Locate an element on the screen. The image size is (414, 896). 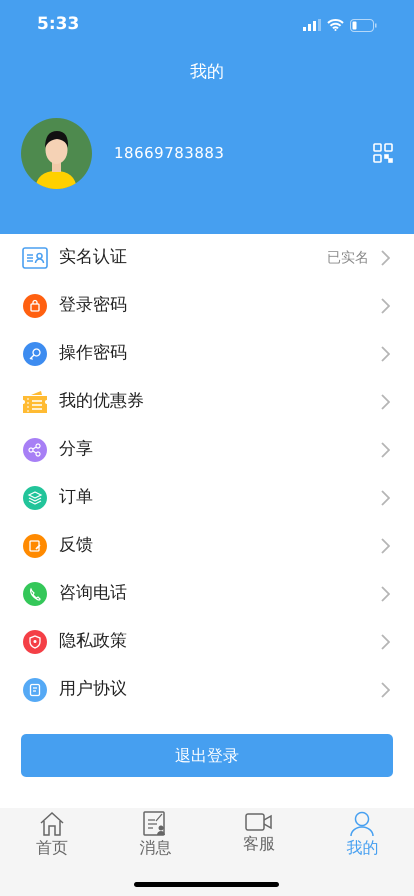
tab: 消息 is located at coordinates (155, 835).